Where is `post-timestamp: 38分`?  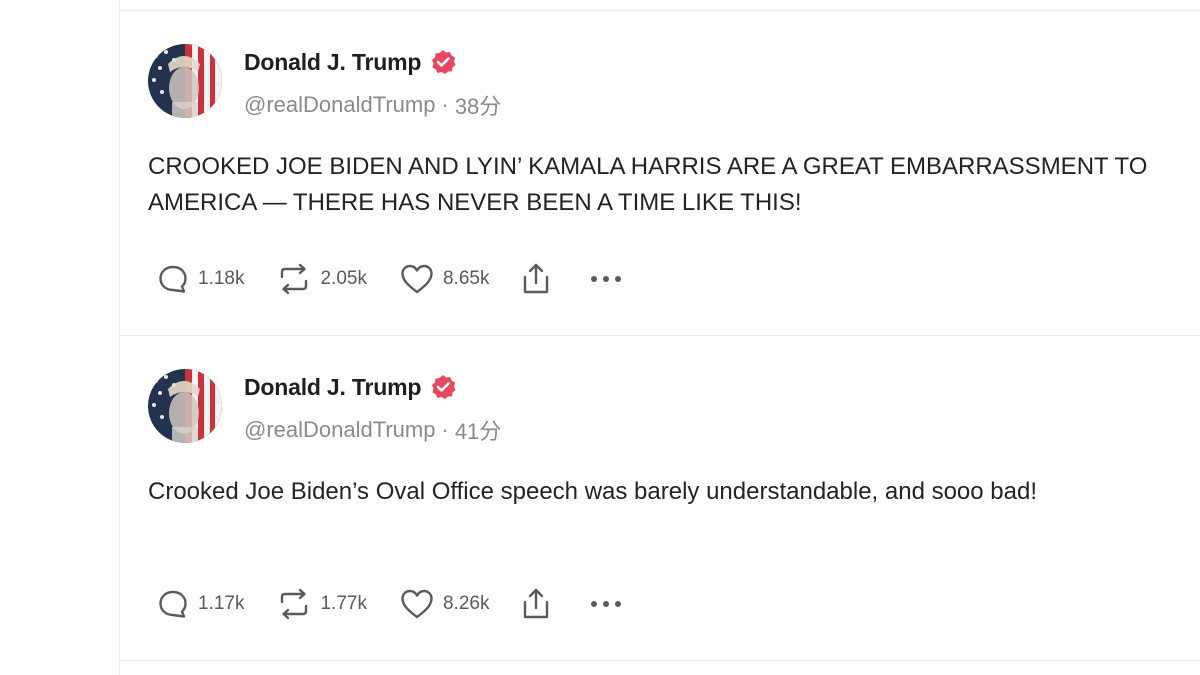 post-timestamp: 38分 is located at coordinates (478, 105).